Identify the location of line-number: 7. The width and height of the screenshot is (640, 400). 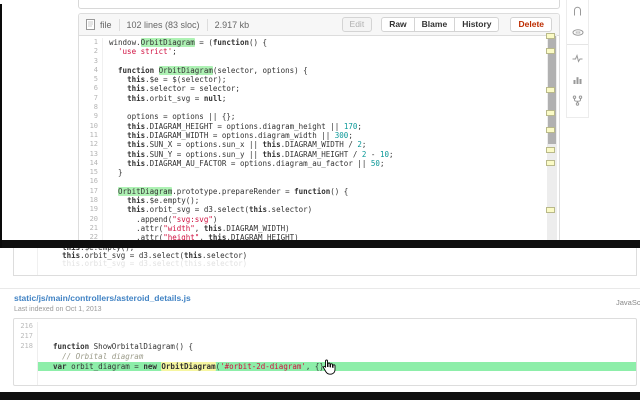
(91, 98).